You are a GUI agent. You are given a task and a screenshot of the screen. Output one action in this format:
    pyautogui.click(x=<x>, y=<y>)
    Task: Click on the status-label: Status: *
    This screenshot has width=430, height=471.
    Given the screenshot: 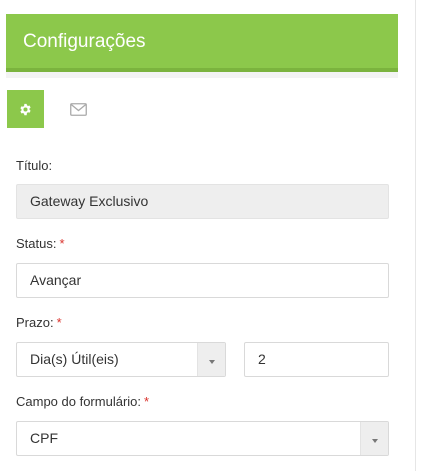 What is the action you would take?
    pyautogui.click(x=40, y=244)
    